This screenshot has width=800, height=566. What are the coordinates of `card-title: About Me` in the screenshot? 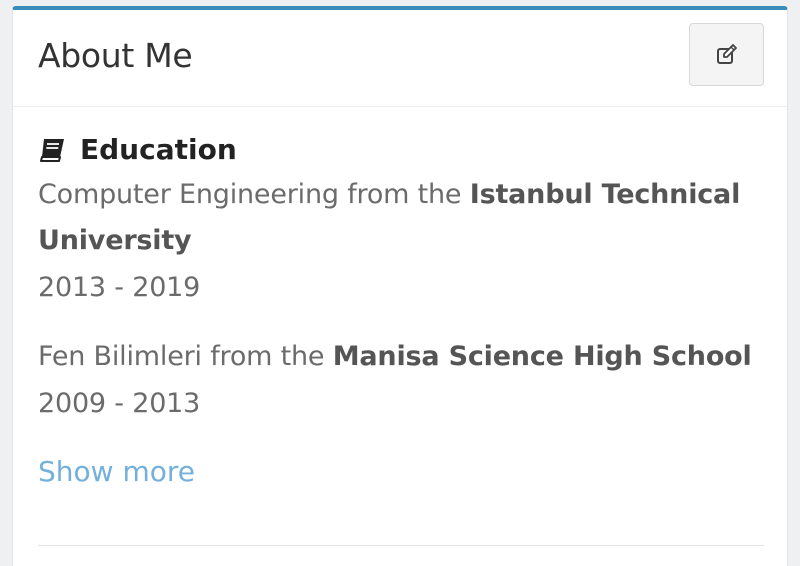 It's located at (115, 55).